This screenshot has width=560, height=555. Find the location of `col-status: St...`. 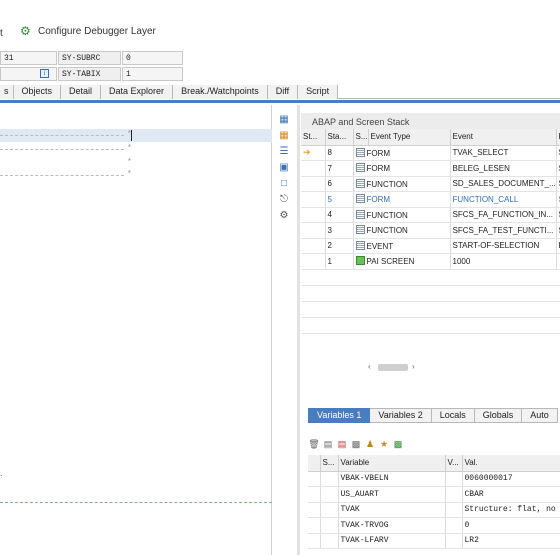

col-status: St... is located at coordinates (313, 137).